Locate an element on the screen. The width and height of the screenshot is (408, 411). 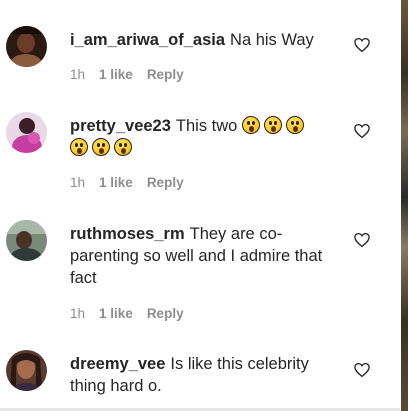
comment-text: pretty_vee23 This two is located at coordinates (206, 137).